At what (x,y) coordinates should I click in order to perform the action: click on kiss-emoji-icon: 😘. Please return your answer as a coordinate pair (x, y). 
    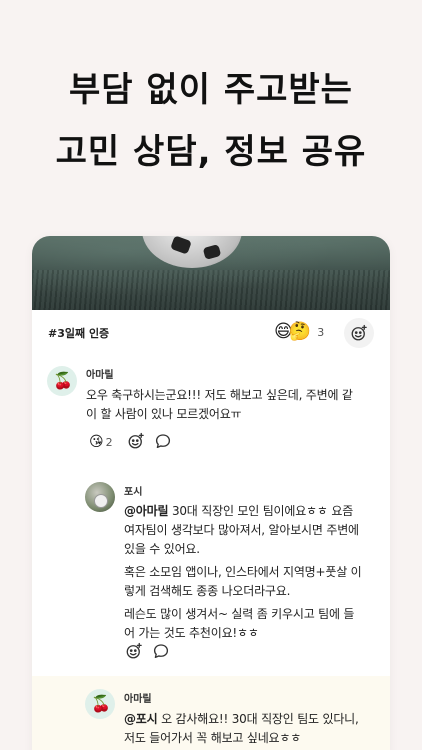
    Looking at the image, I should click on (96, 442).